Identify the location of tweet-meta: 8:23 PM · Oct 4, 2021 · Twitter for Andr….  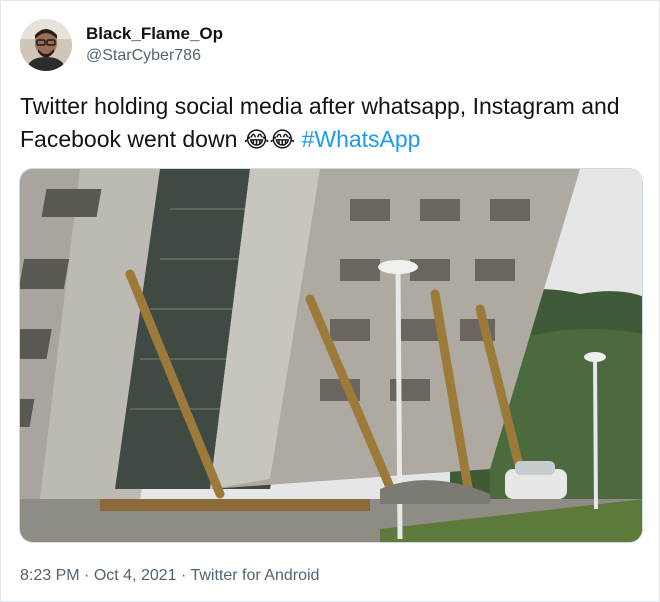
(169, 576).